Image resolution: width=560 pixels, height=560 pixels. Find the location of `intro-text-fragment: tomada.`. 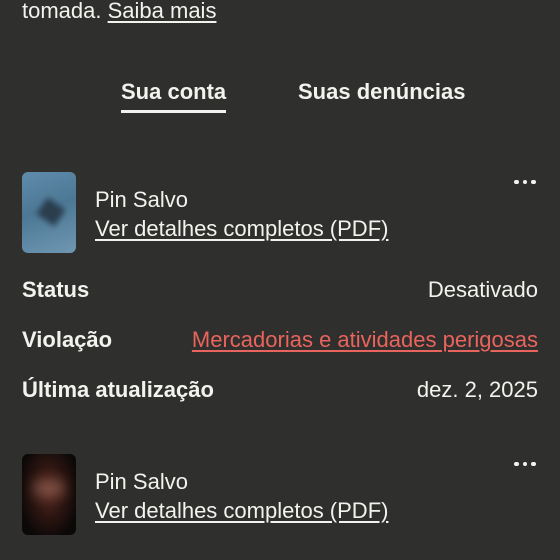

intro-text-fragment: tomada. is located at coordinates (65, 11).